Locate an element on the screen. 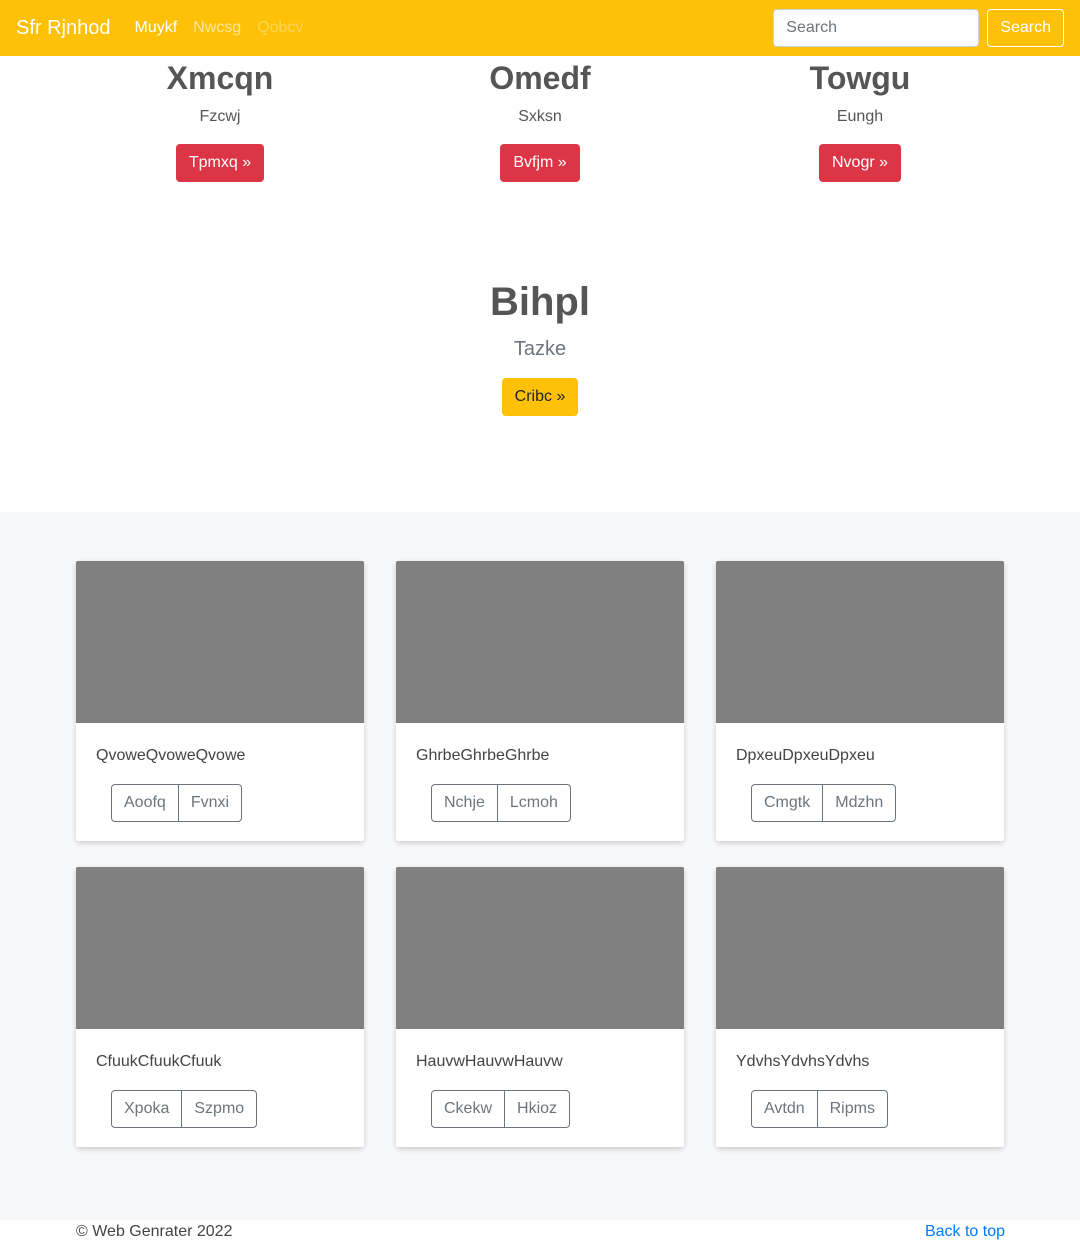 This screenshot has height=1244, width=1080. card-button-hkioz: Hkioz is located at coordinates (536, 1109).